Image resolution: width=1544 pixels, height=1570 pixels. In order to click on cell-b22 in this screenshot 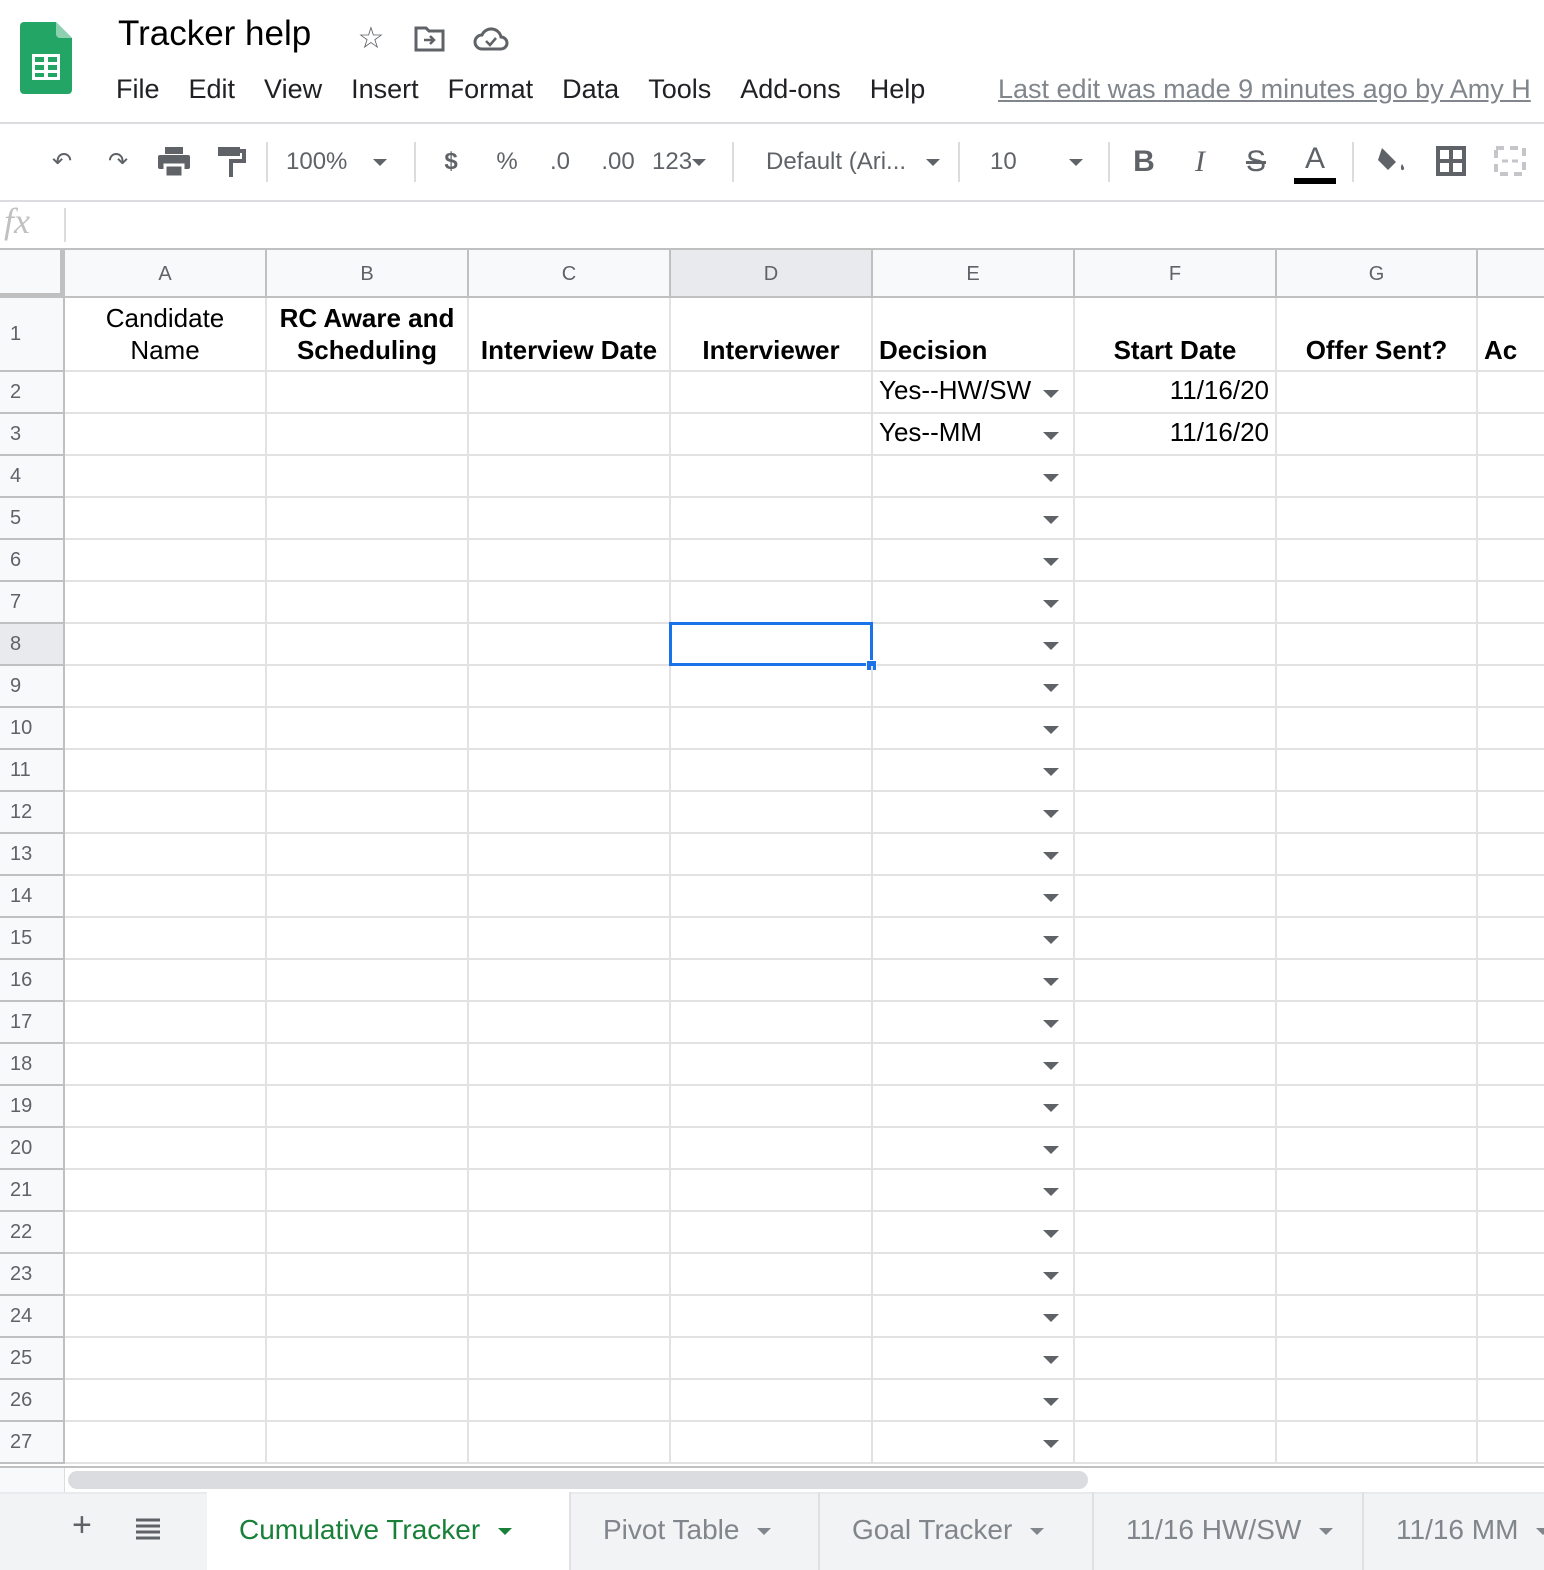, I will do `click(368, 1233)`.